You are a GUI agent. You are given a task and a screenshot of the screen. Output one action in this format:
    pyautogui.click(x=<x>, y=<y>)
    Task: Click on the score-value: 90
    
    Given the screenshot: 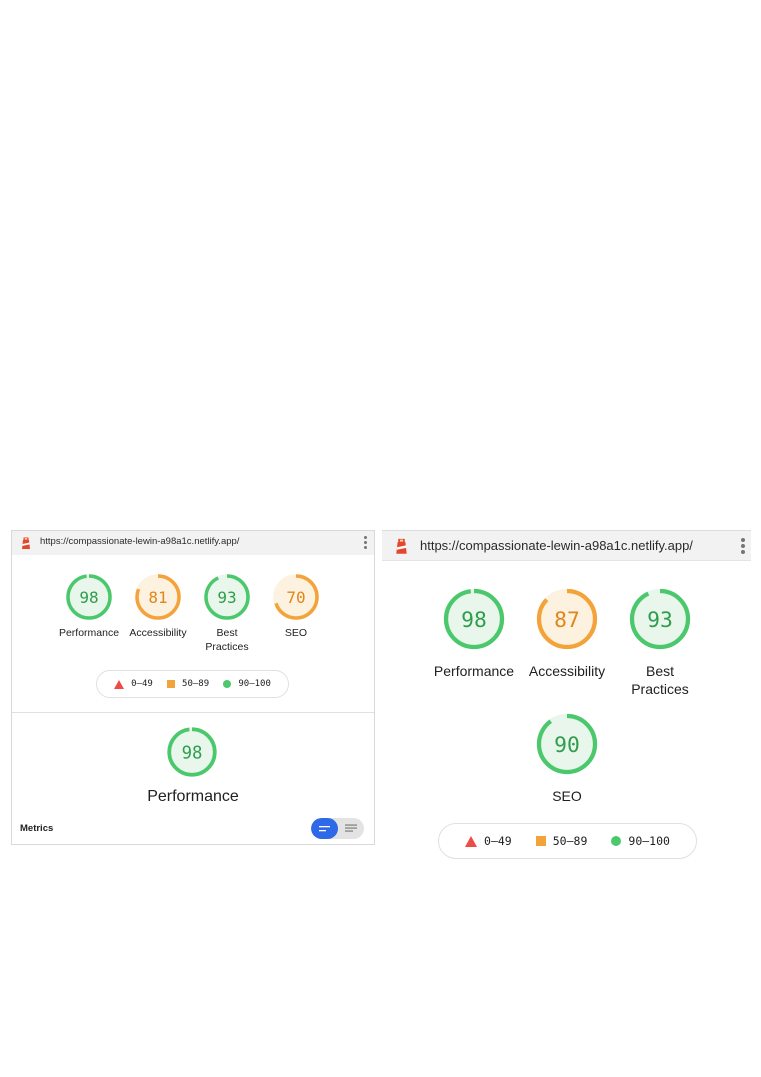 What is the action you would take?
    pyautogui.click(x=567, y=745)
    